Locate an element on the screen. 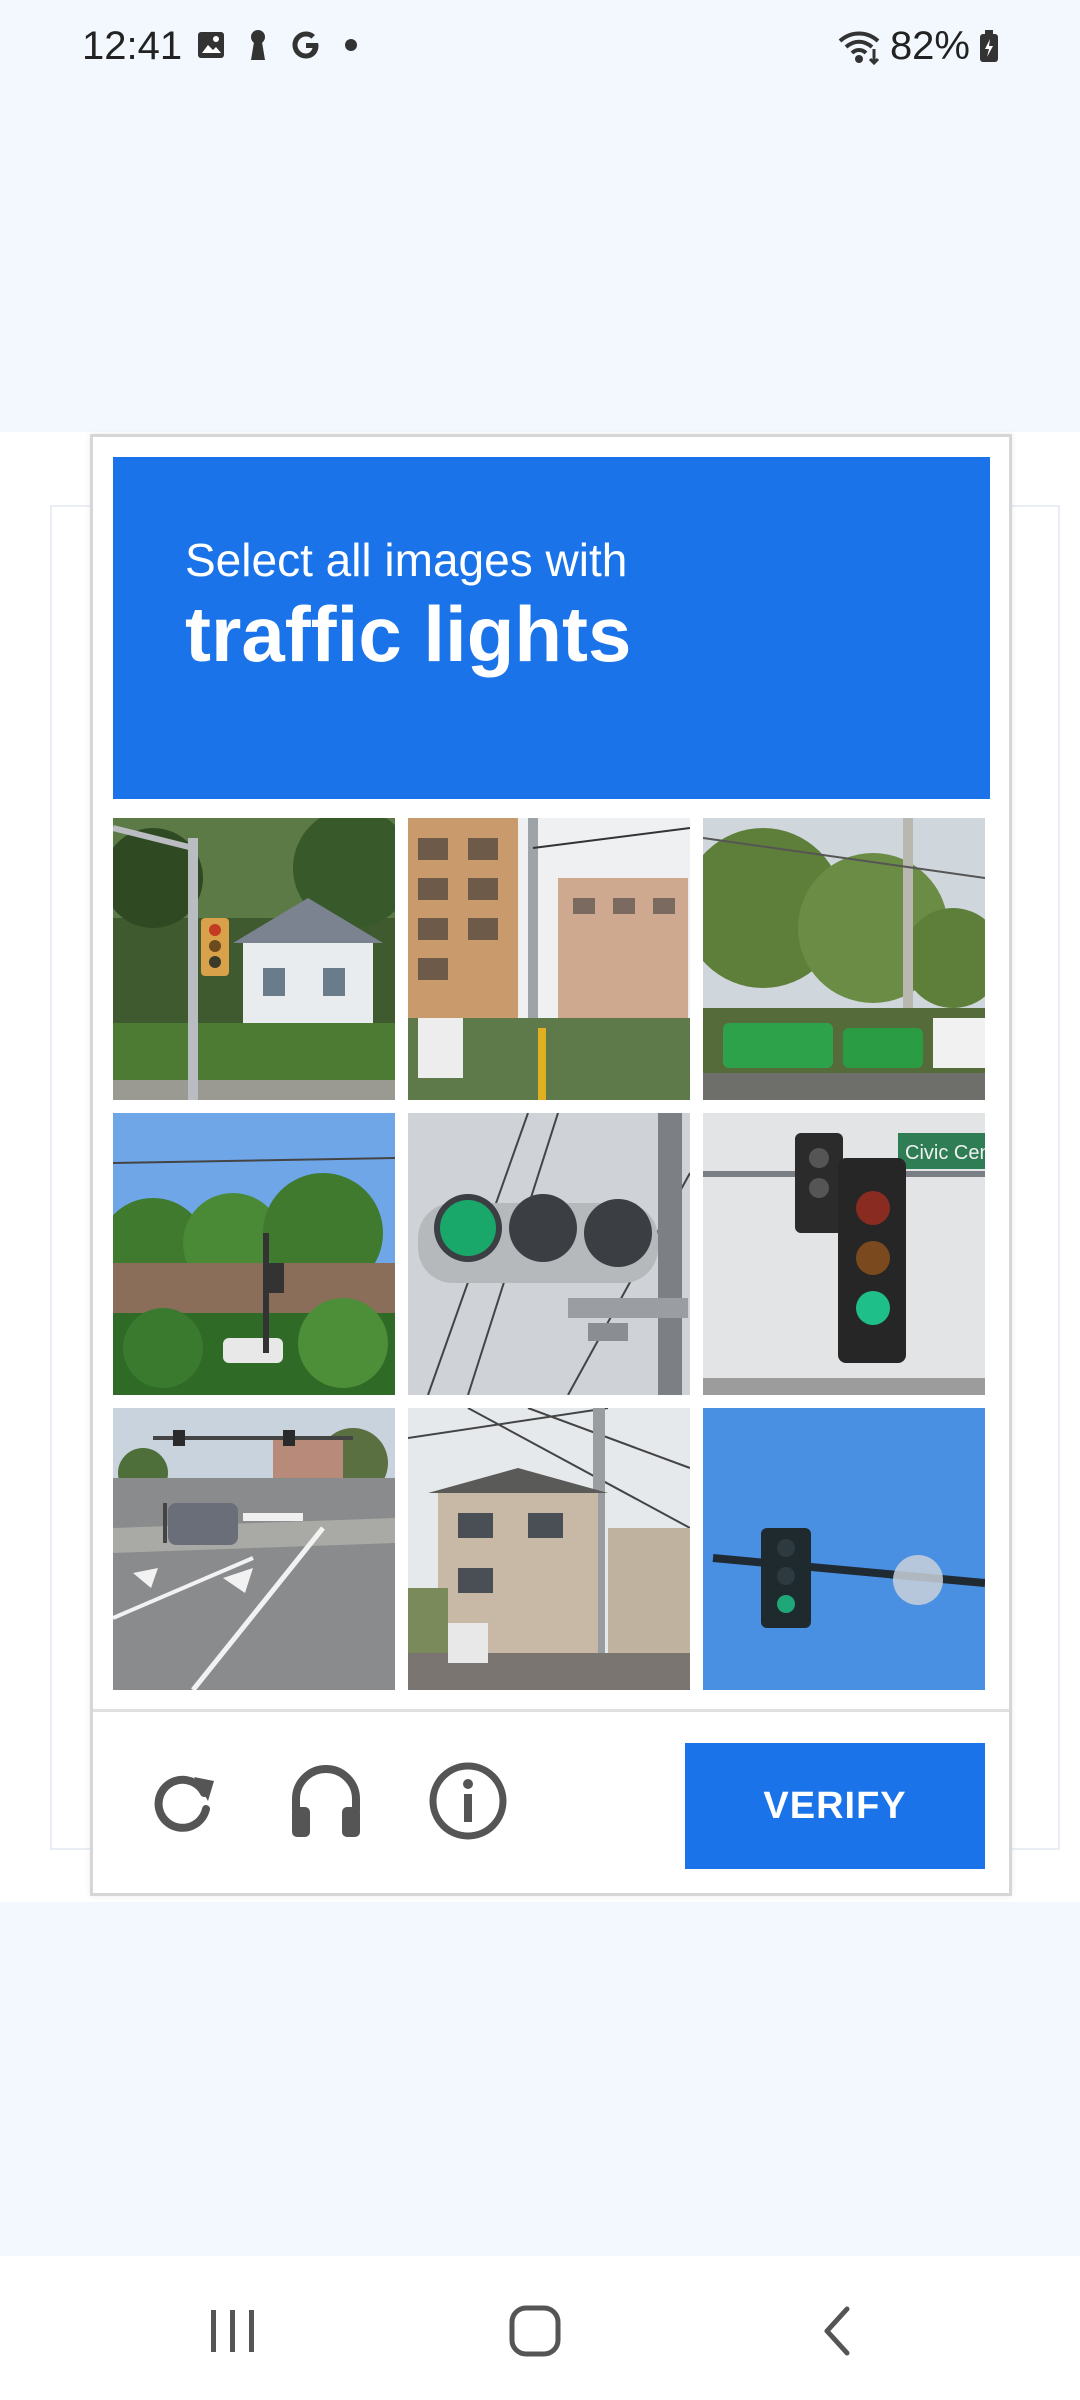 The image size is (1080, 2400). back-icon is located at coordinates (837, 2331).